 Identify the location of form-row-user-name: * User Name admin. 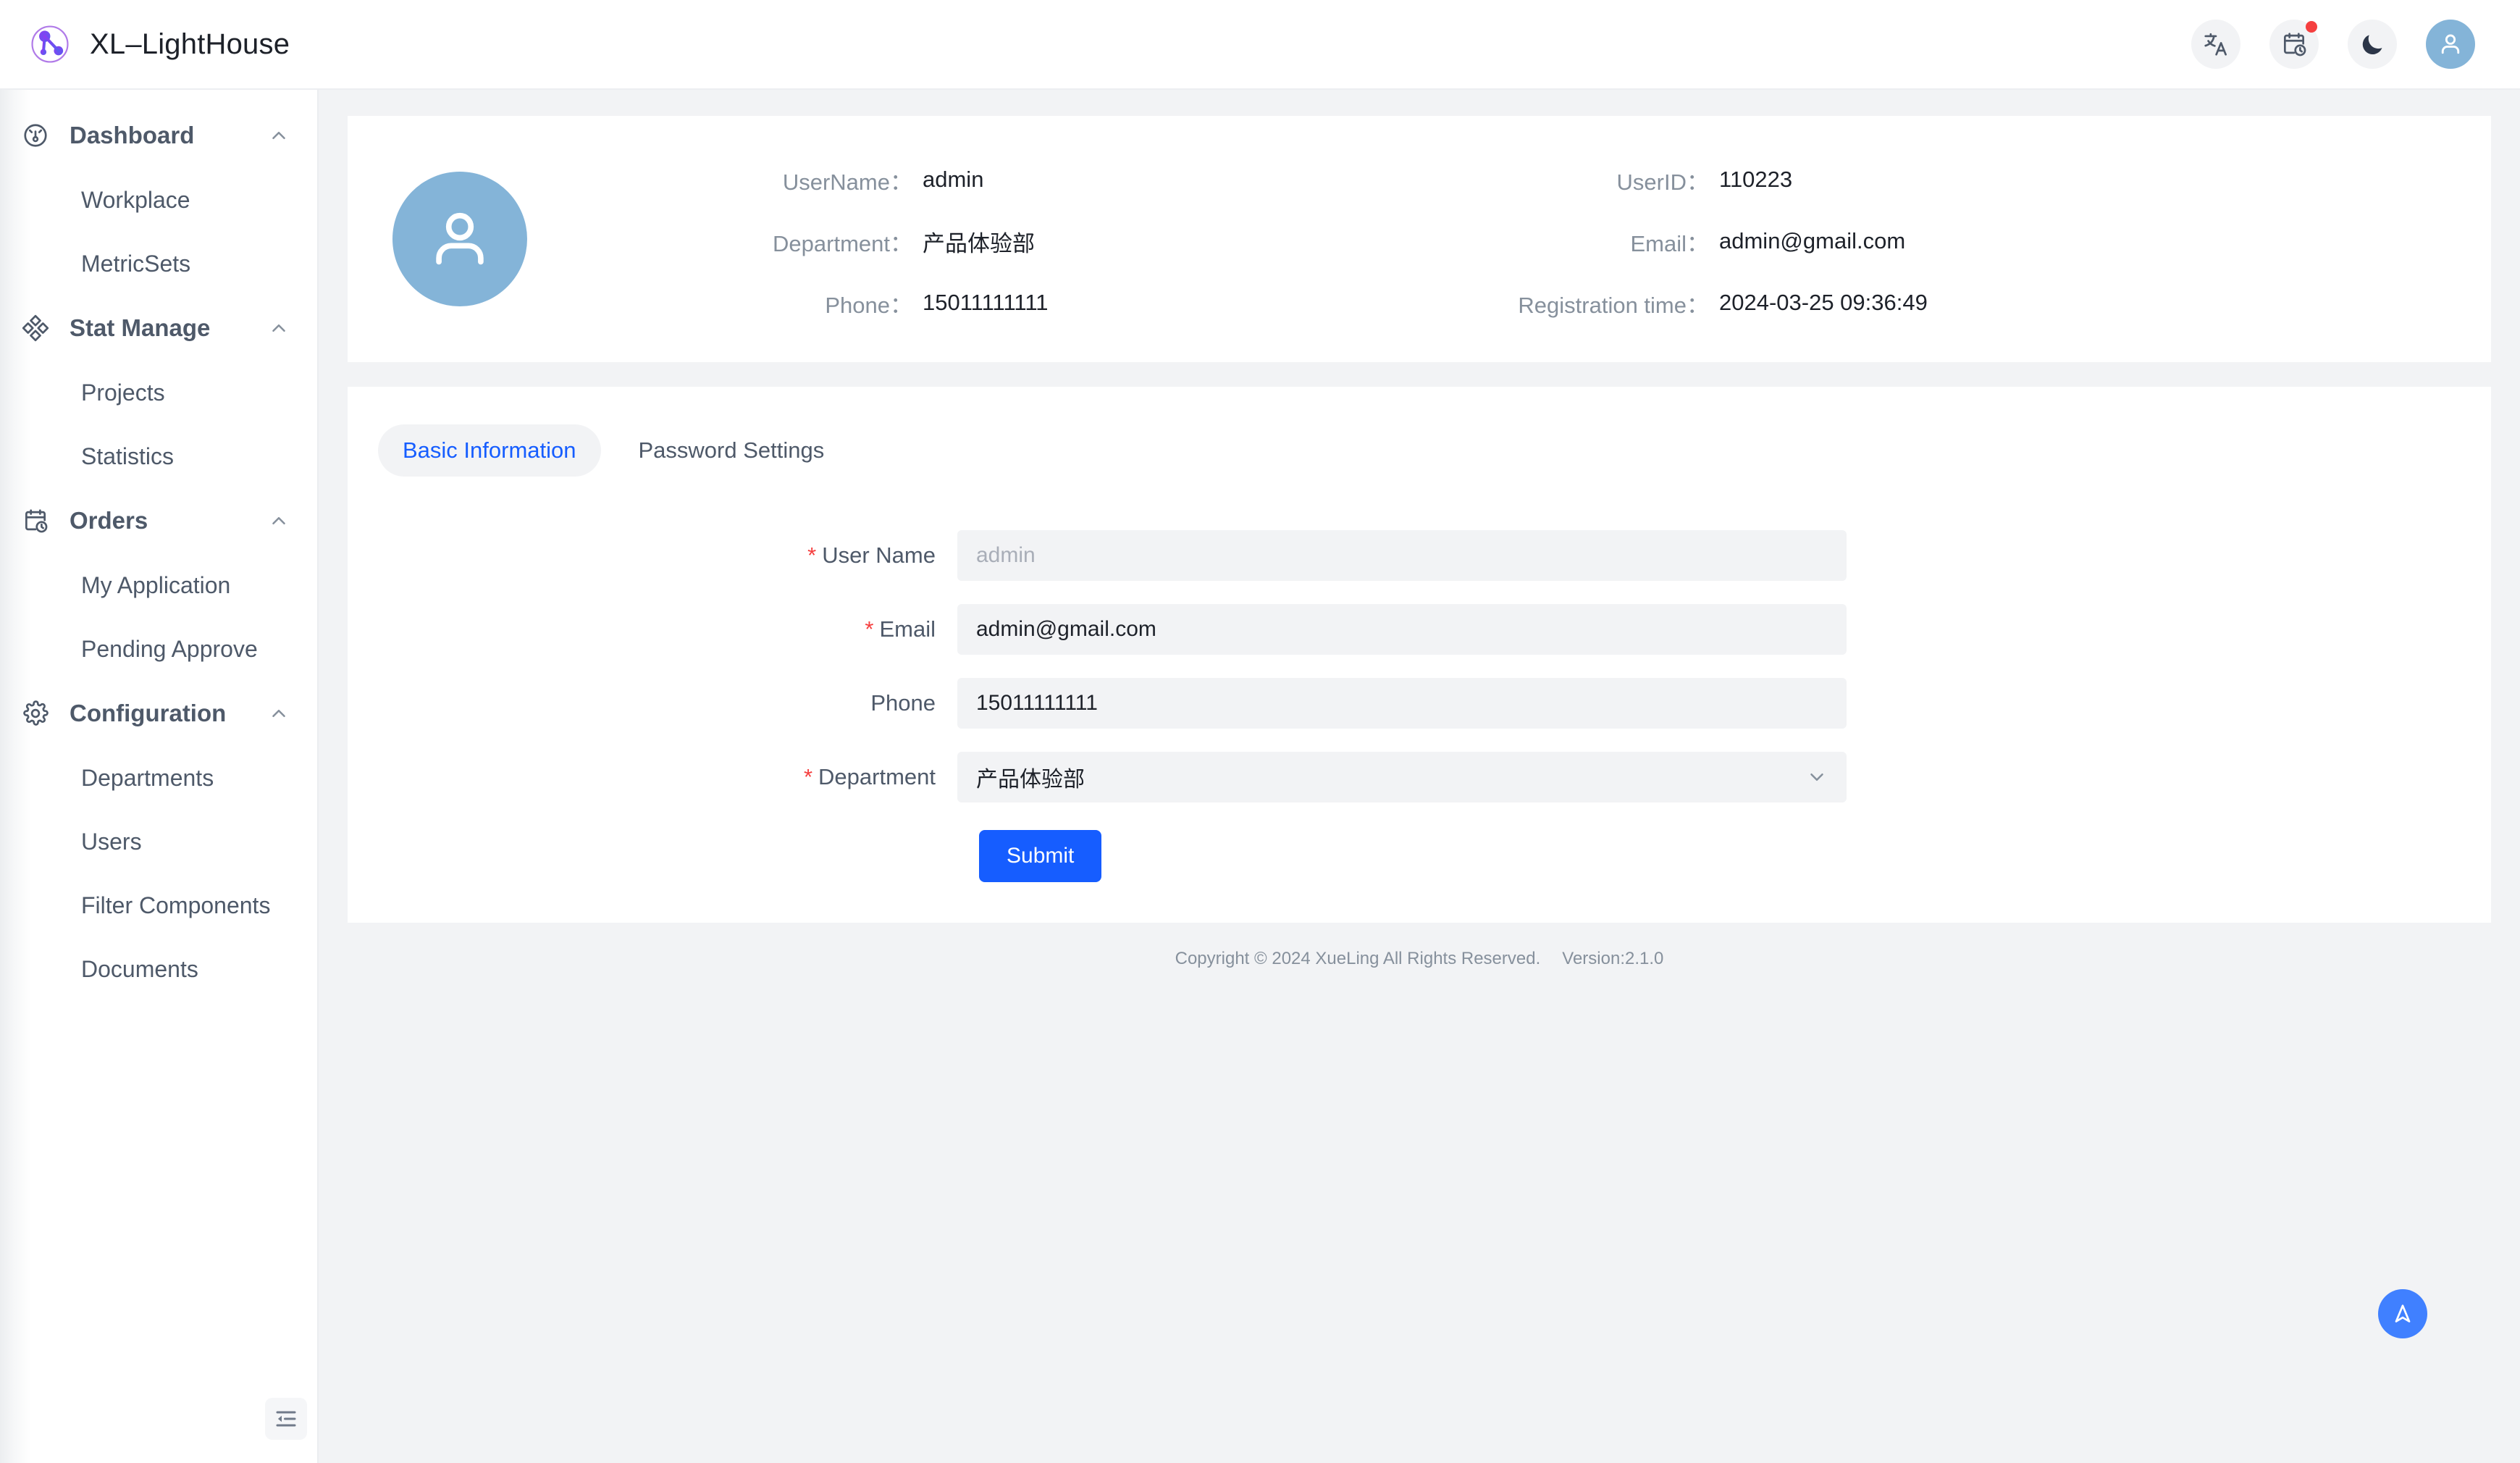
(1419, 555).